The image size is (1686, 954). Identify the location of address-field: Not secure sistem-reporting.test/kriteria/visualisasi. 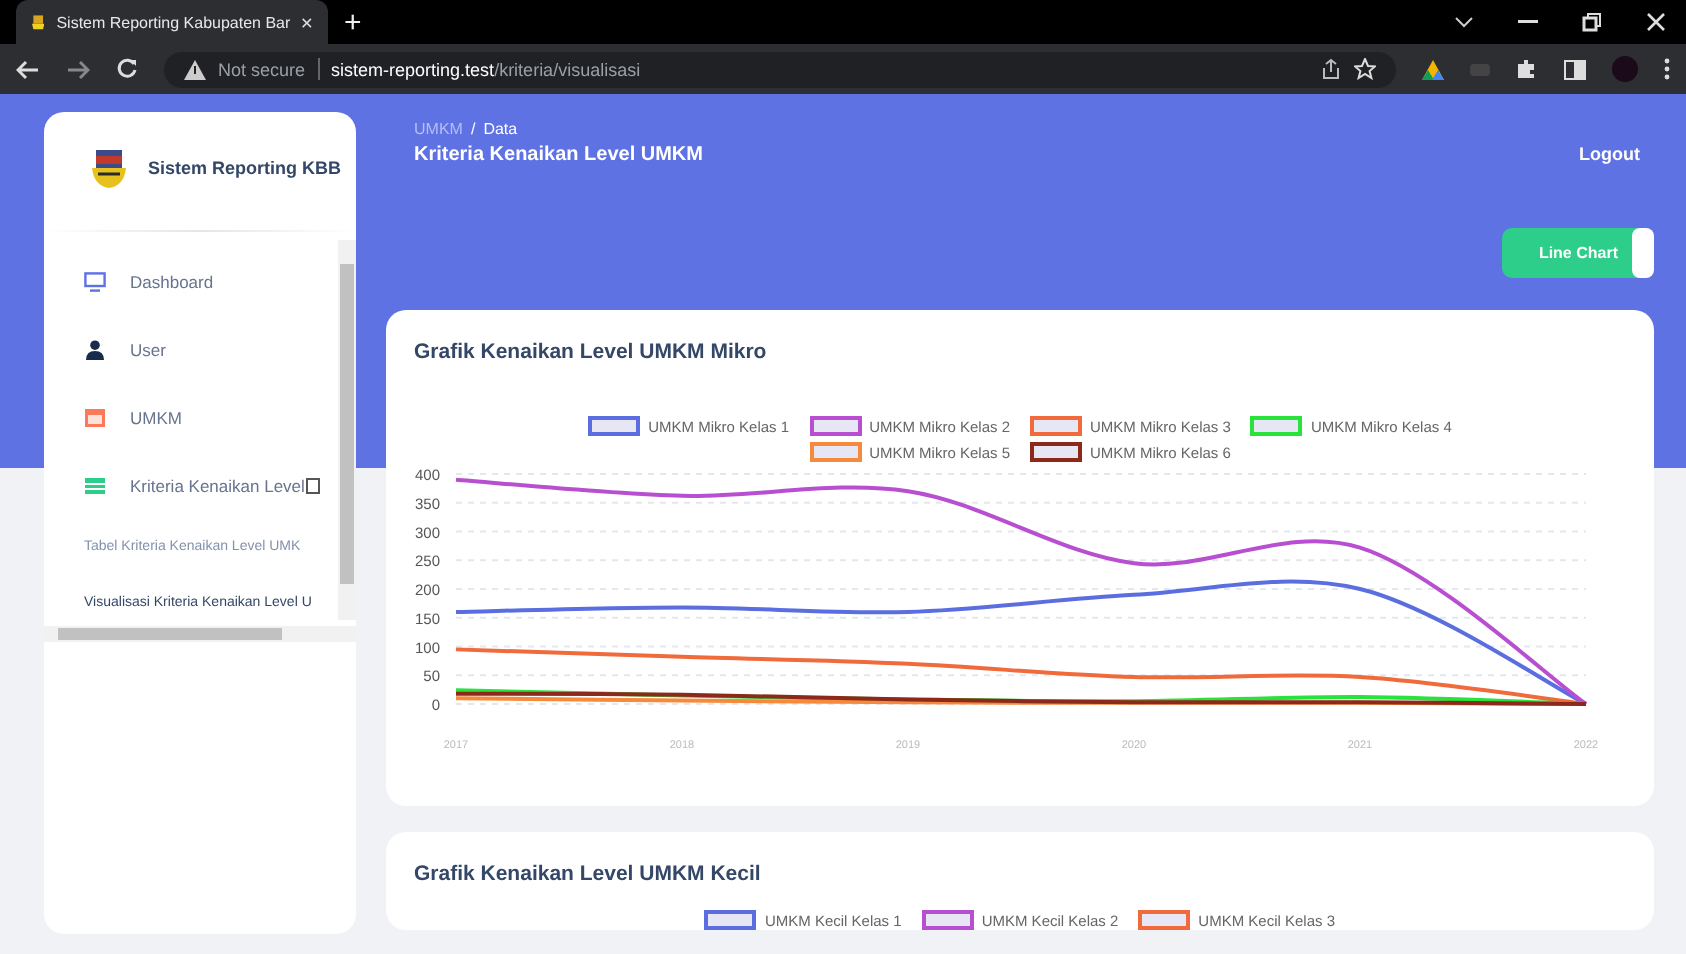
(780, 69).